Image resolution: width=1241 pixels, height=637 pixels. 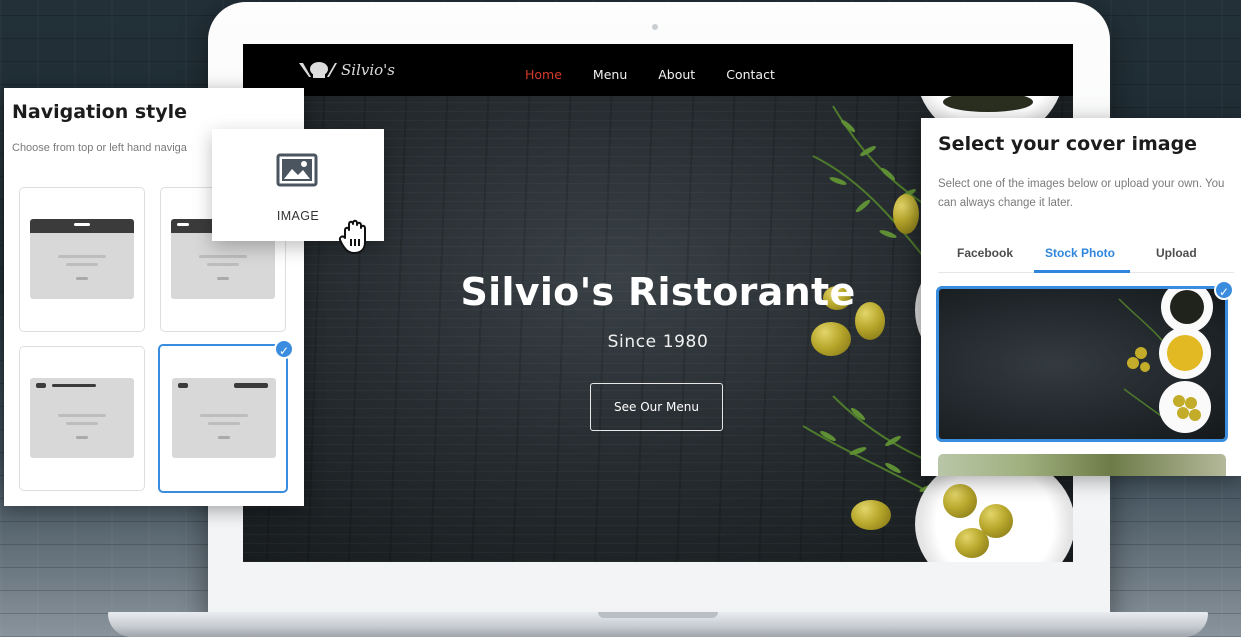 What do you see at coordinates (676, 74) in the screenshot?
I see `nav-link-about: About` at bounding box center [676, 74].